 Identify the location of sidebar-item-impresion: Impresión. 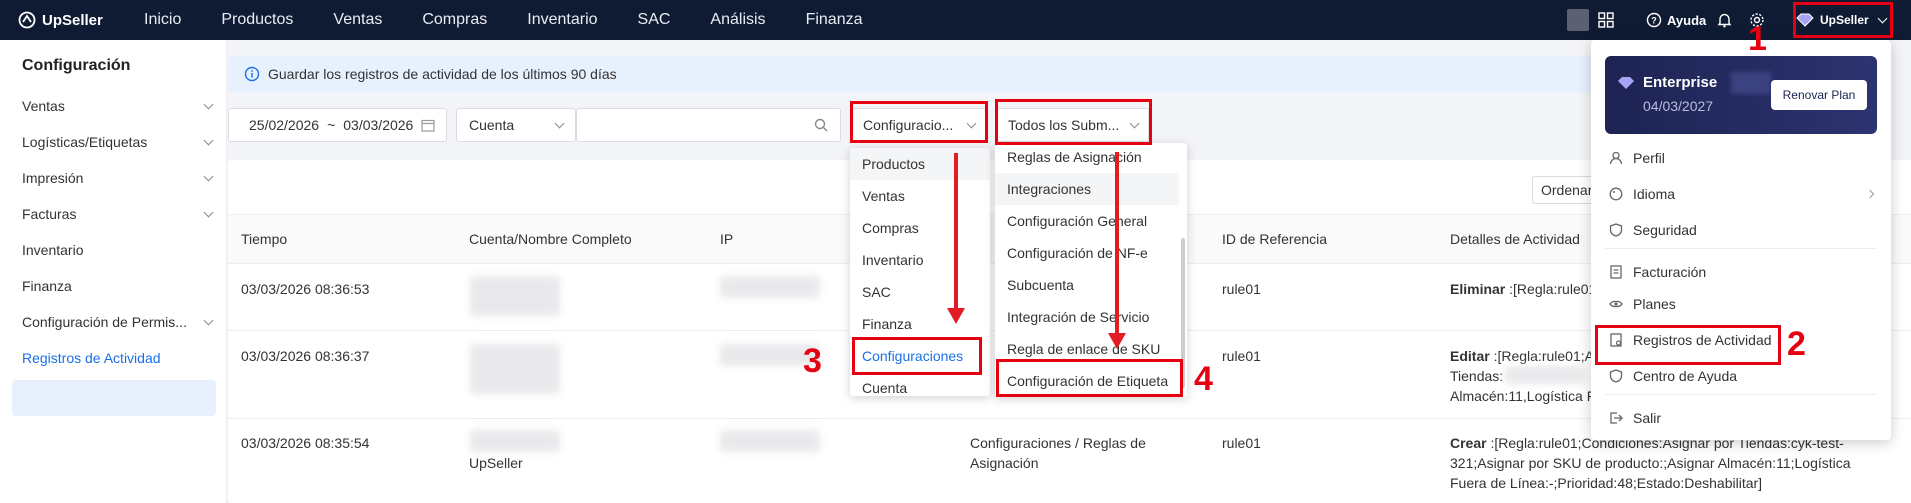
(118, 178).